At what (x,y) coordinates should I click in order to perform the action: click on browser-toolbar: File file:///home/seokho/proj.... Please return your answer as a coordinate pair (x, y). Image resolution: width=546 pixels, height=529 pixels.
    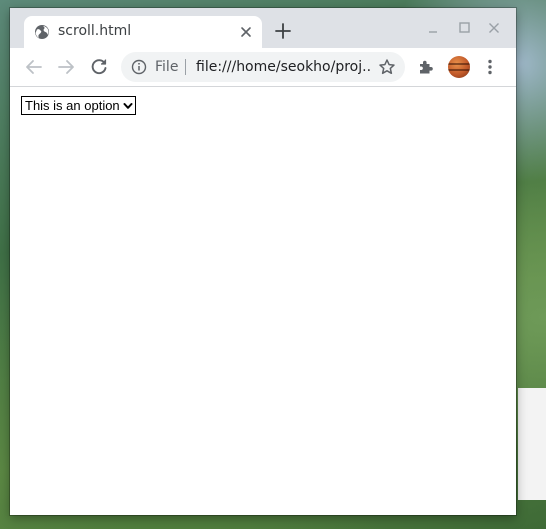
    Looking at the image, I should click on (263, 67).